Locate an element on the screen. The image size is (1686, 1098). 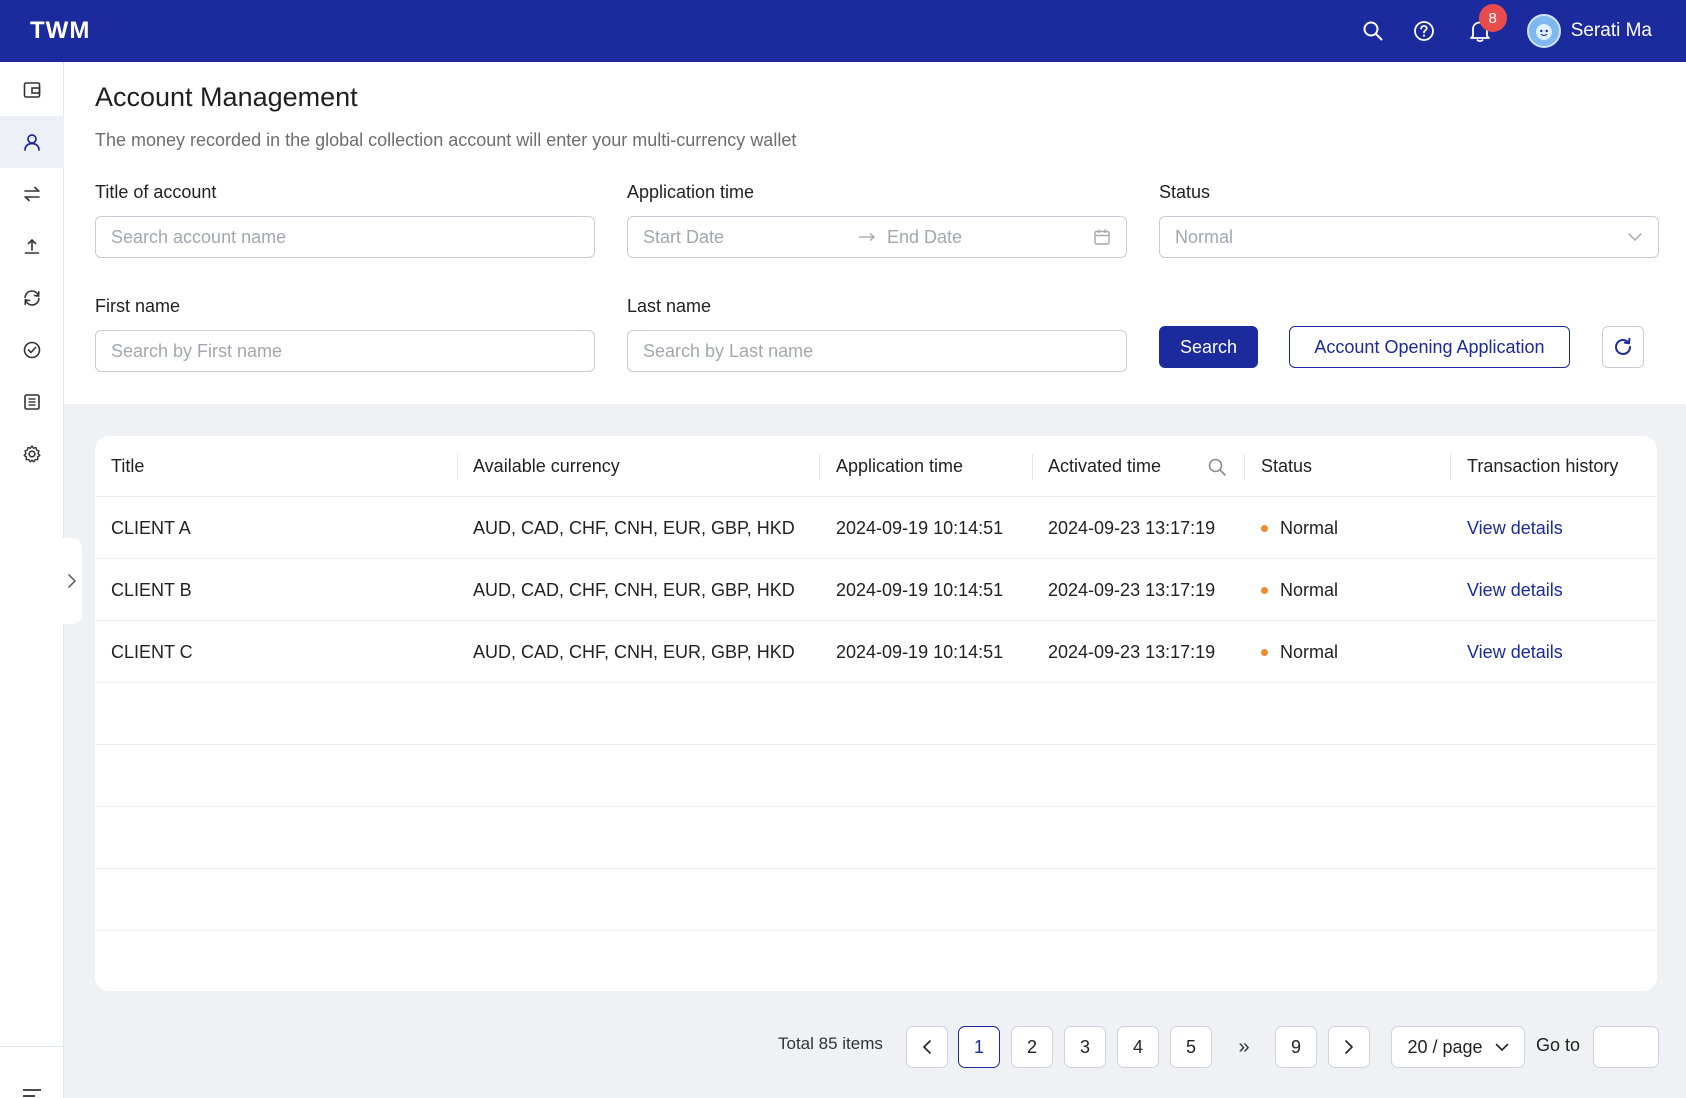
status-select: Normal is located at coordinates (1409, 237).